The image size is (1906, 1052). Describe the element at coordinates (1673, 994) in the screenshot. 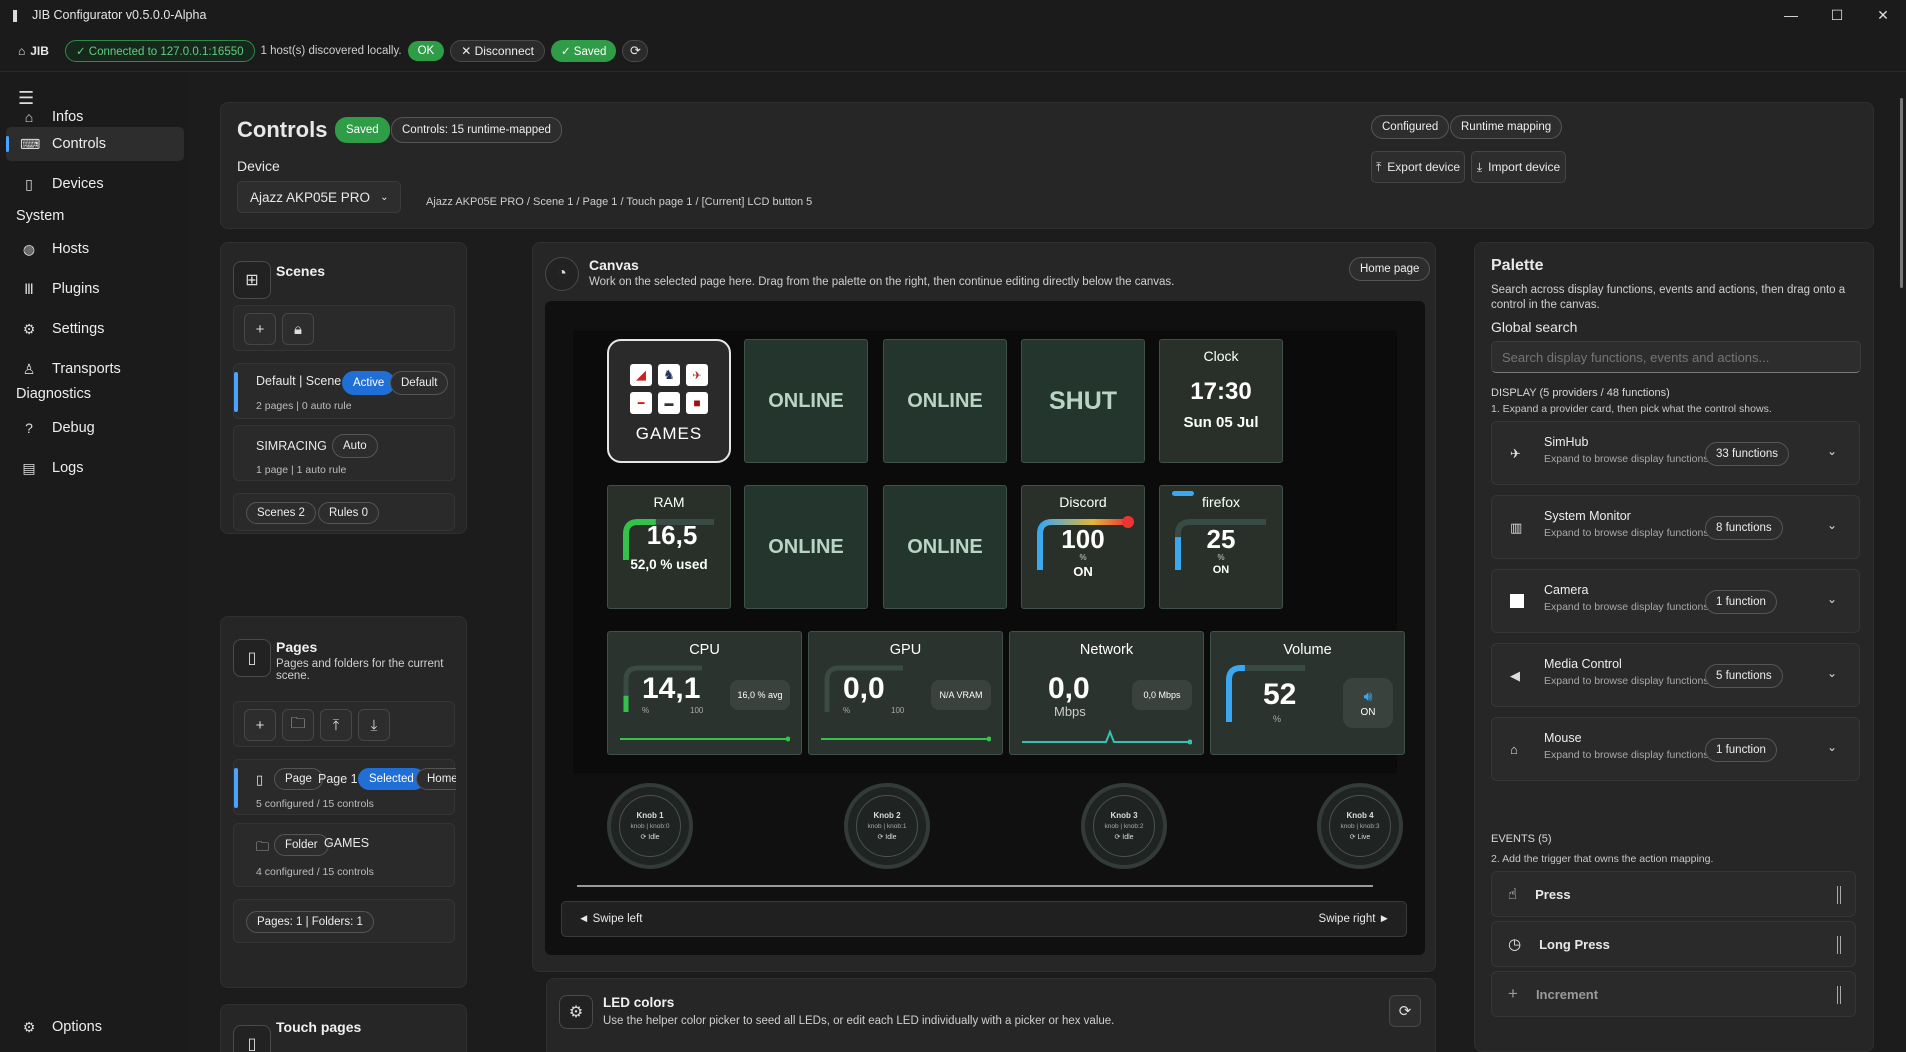

I see `event-increment: + Increment` at that location.